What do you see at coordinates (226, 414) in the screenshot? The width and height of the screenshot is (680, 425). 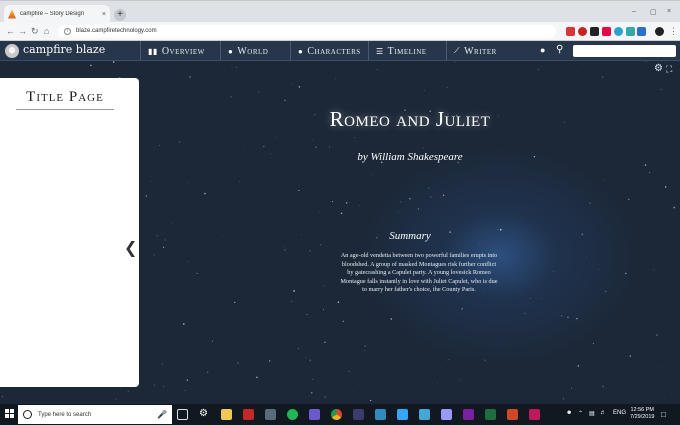 I see `file-explorer-icon` at bounding box center [226, 414].